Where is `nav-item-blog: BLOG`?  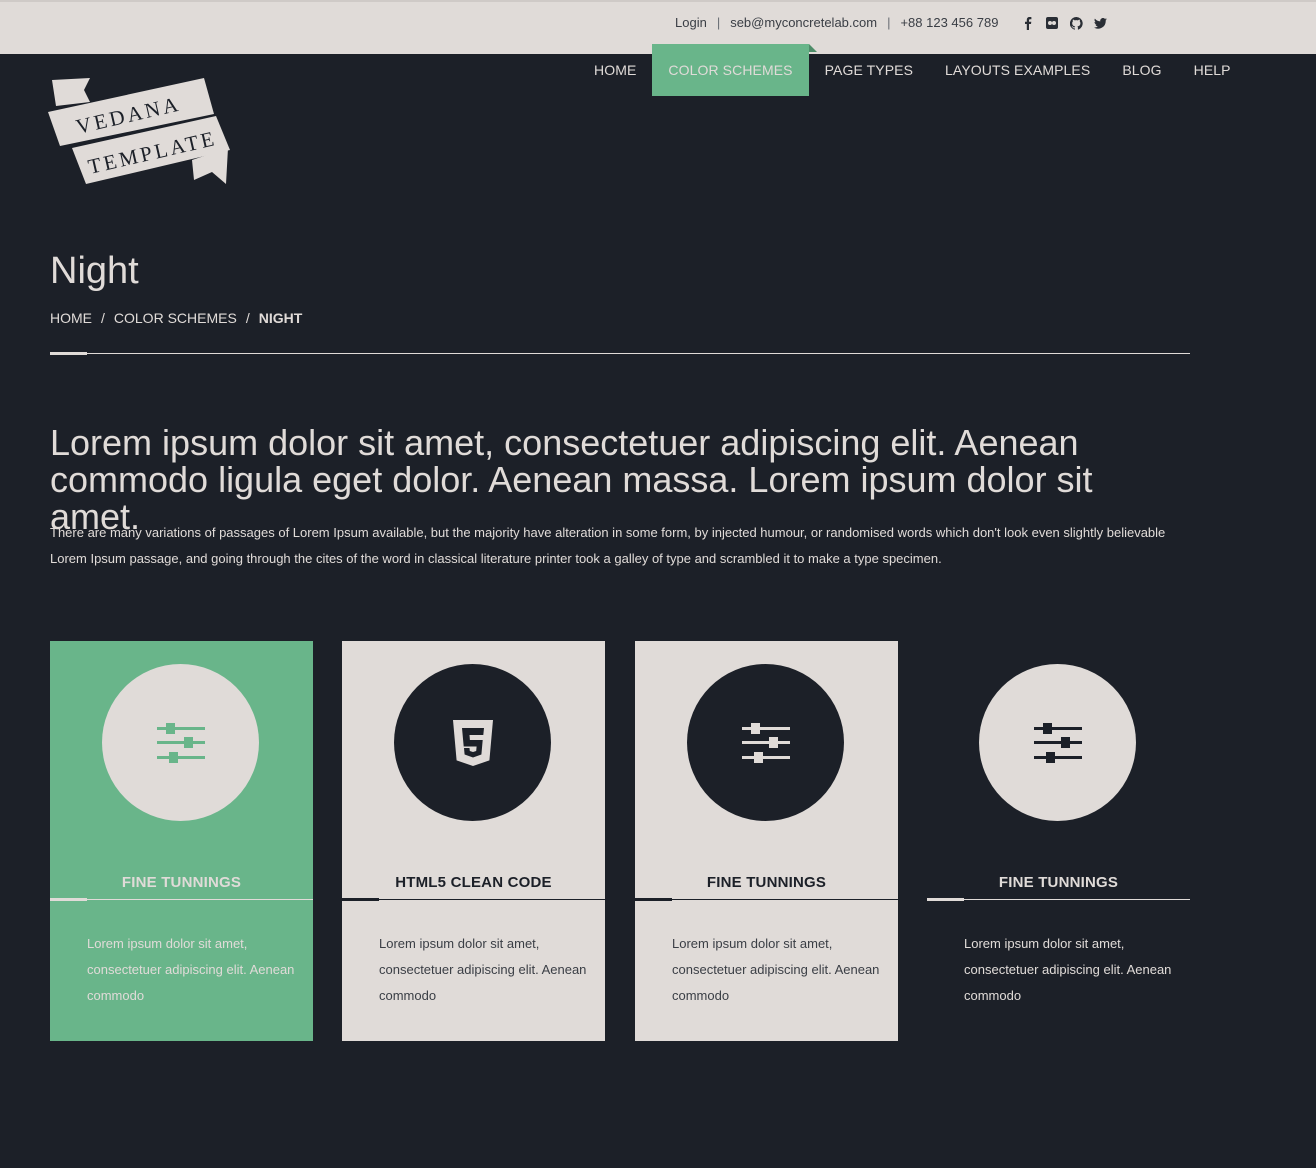
nav-item-blog: BLOG is located at coordinates (1141, 70).